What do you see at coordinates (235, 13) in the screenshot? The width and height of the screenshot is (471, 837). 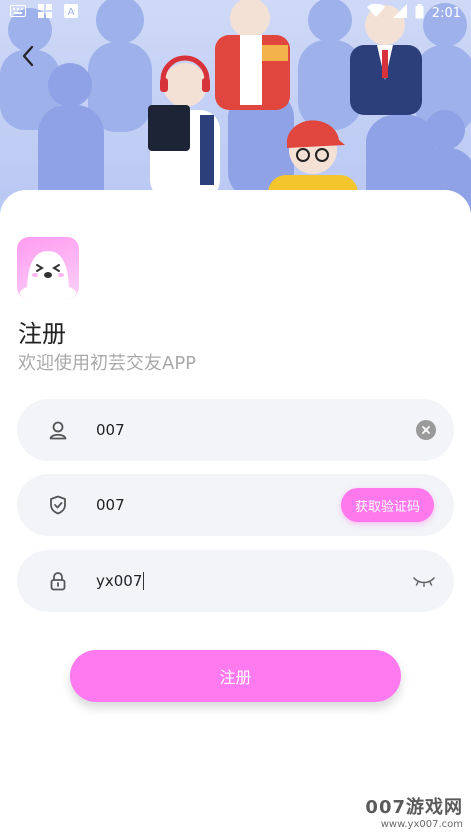 I see `status-bar: A 2:01` at bounding box center [235, 13].